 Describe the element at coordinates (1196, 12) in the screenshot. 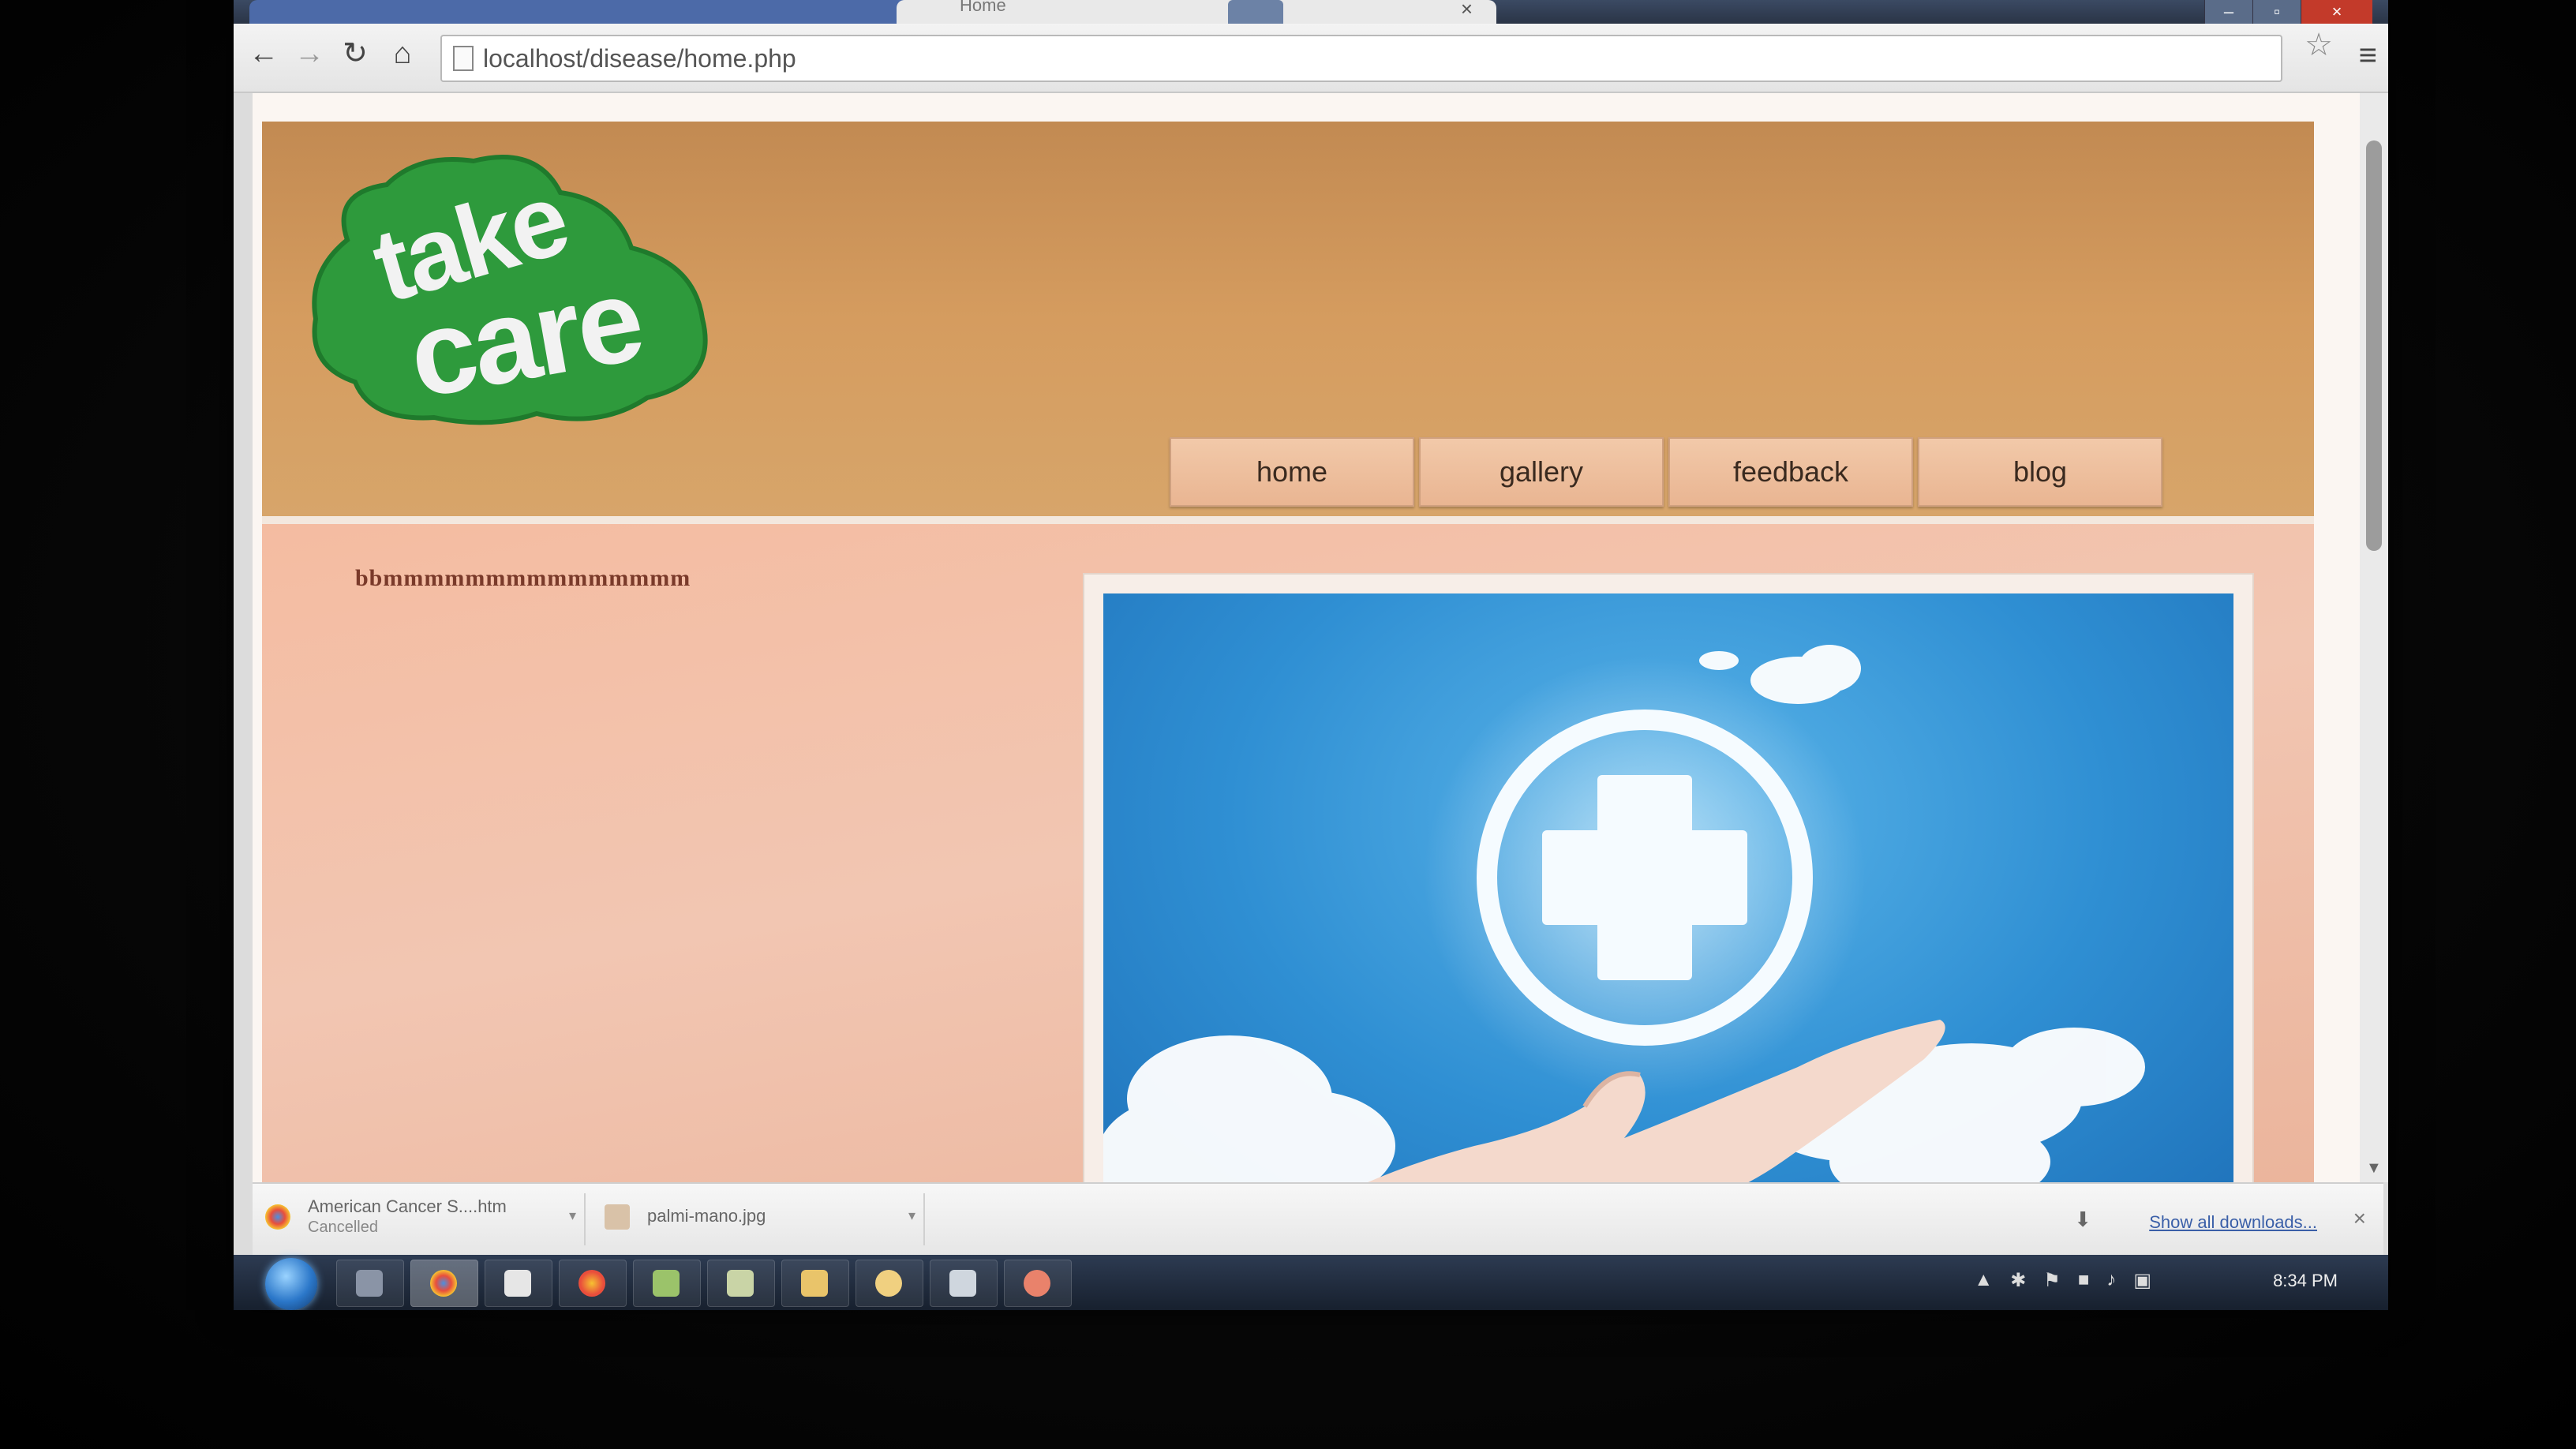

I see `tab-home: Home ×` at that location.